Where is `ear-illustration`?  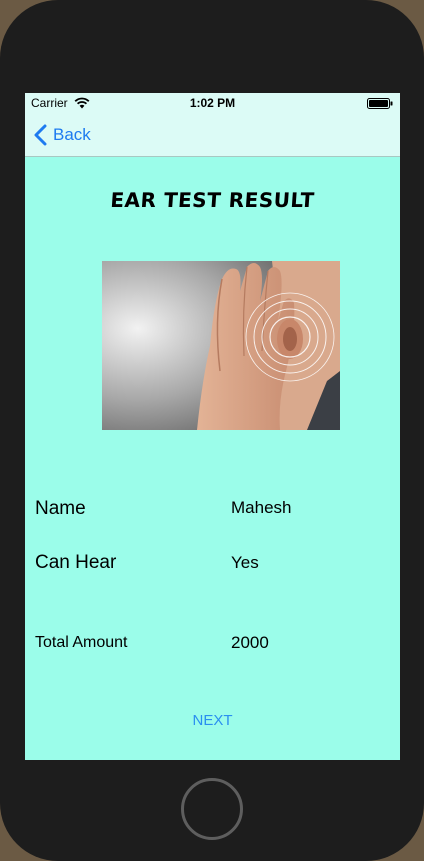
ear-illustration is located at coordinates (221, 345).